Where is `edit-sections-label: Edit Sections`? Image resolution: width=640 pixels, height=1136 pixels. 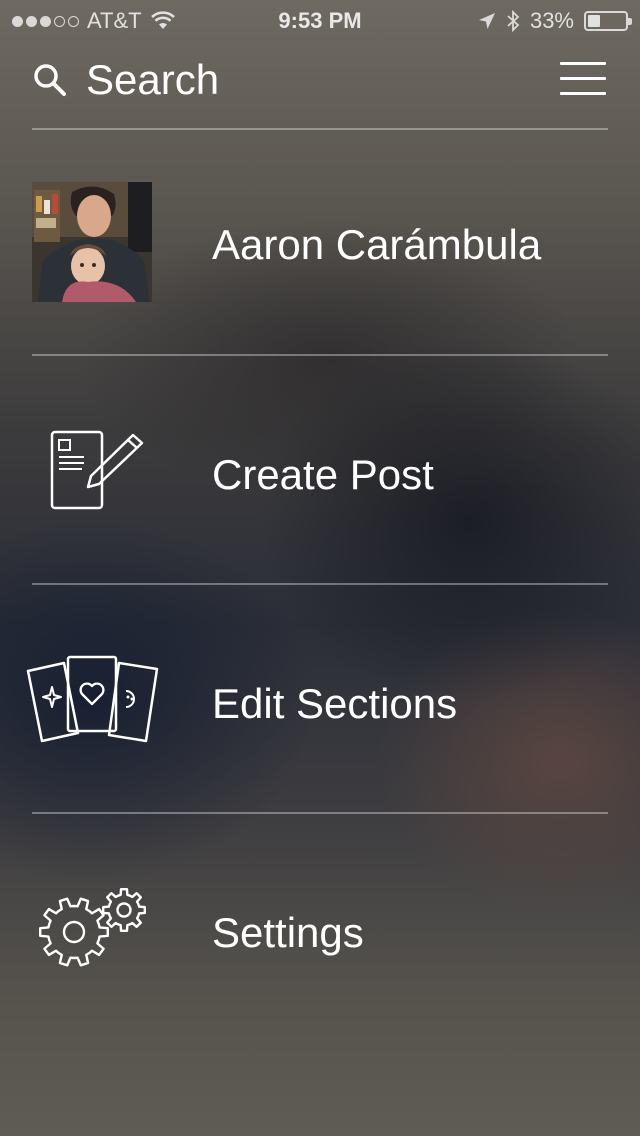
edit-sections-label: Edit Sections is located at coordinates (335, 703).